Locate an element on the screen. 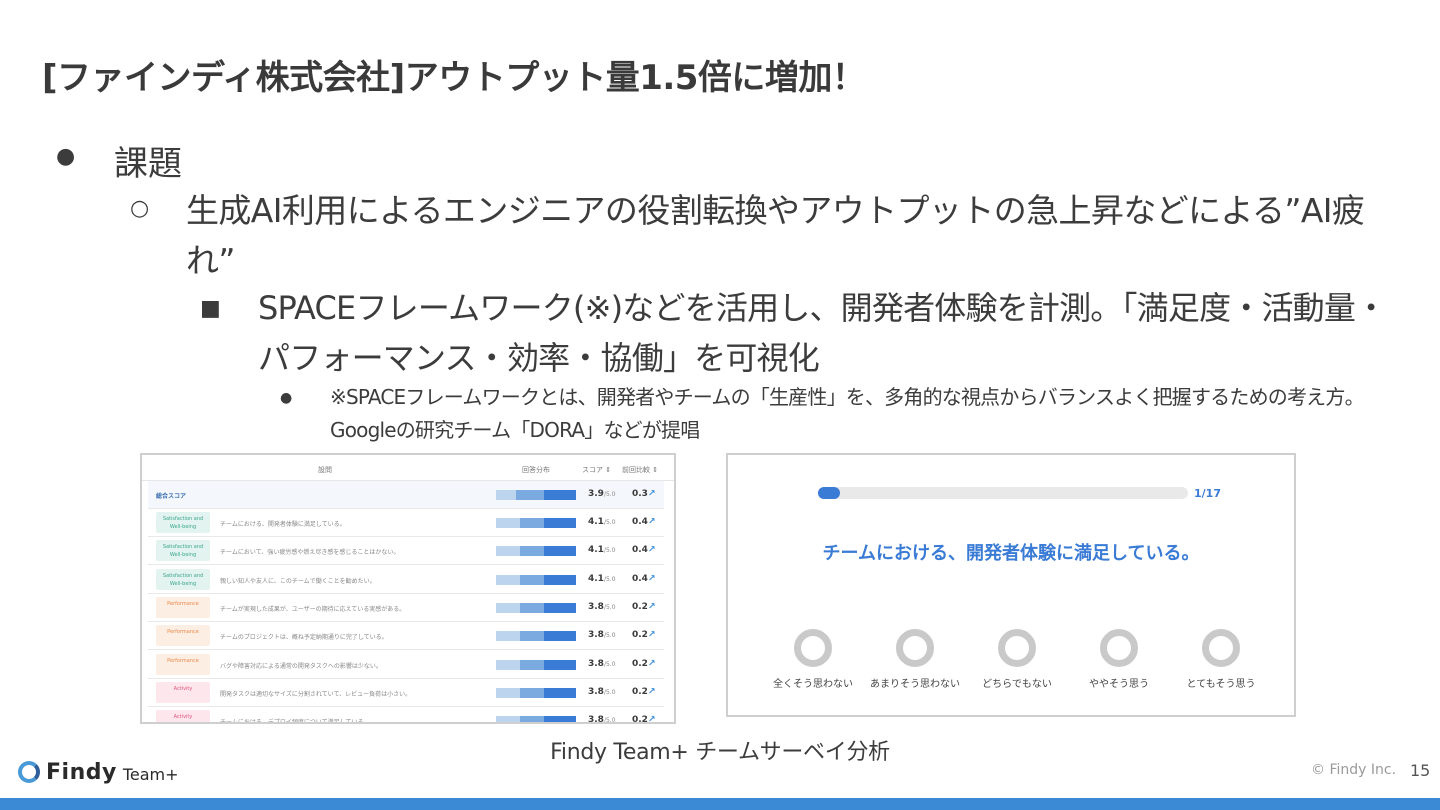  page-number: 15 is located at coordinates (1420, 770).